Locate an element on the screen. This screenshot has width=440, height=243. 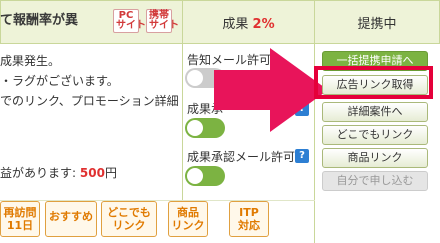
tag-anywhere-link: どこでも リンク is located at coordinates (129, 219).